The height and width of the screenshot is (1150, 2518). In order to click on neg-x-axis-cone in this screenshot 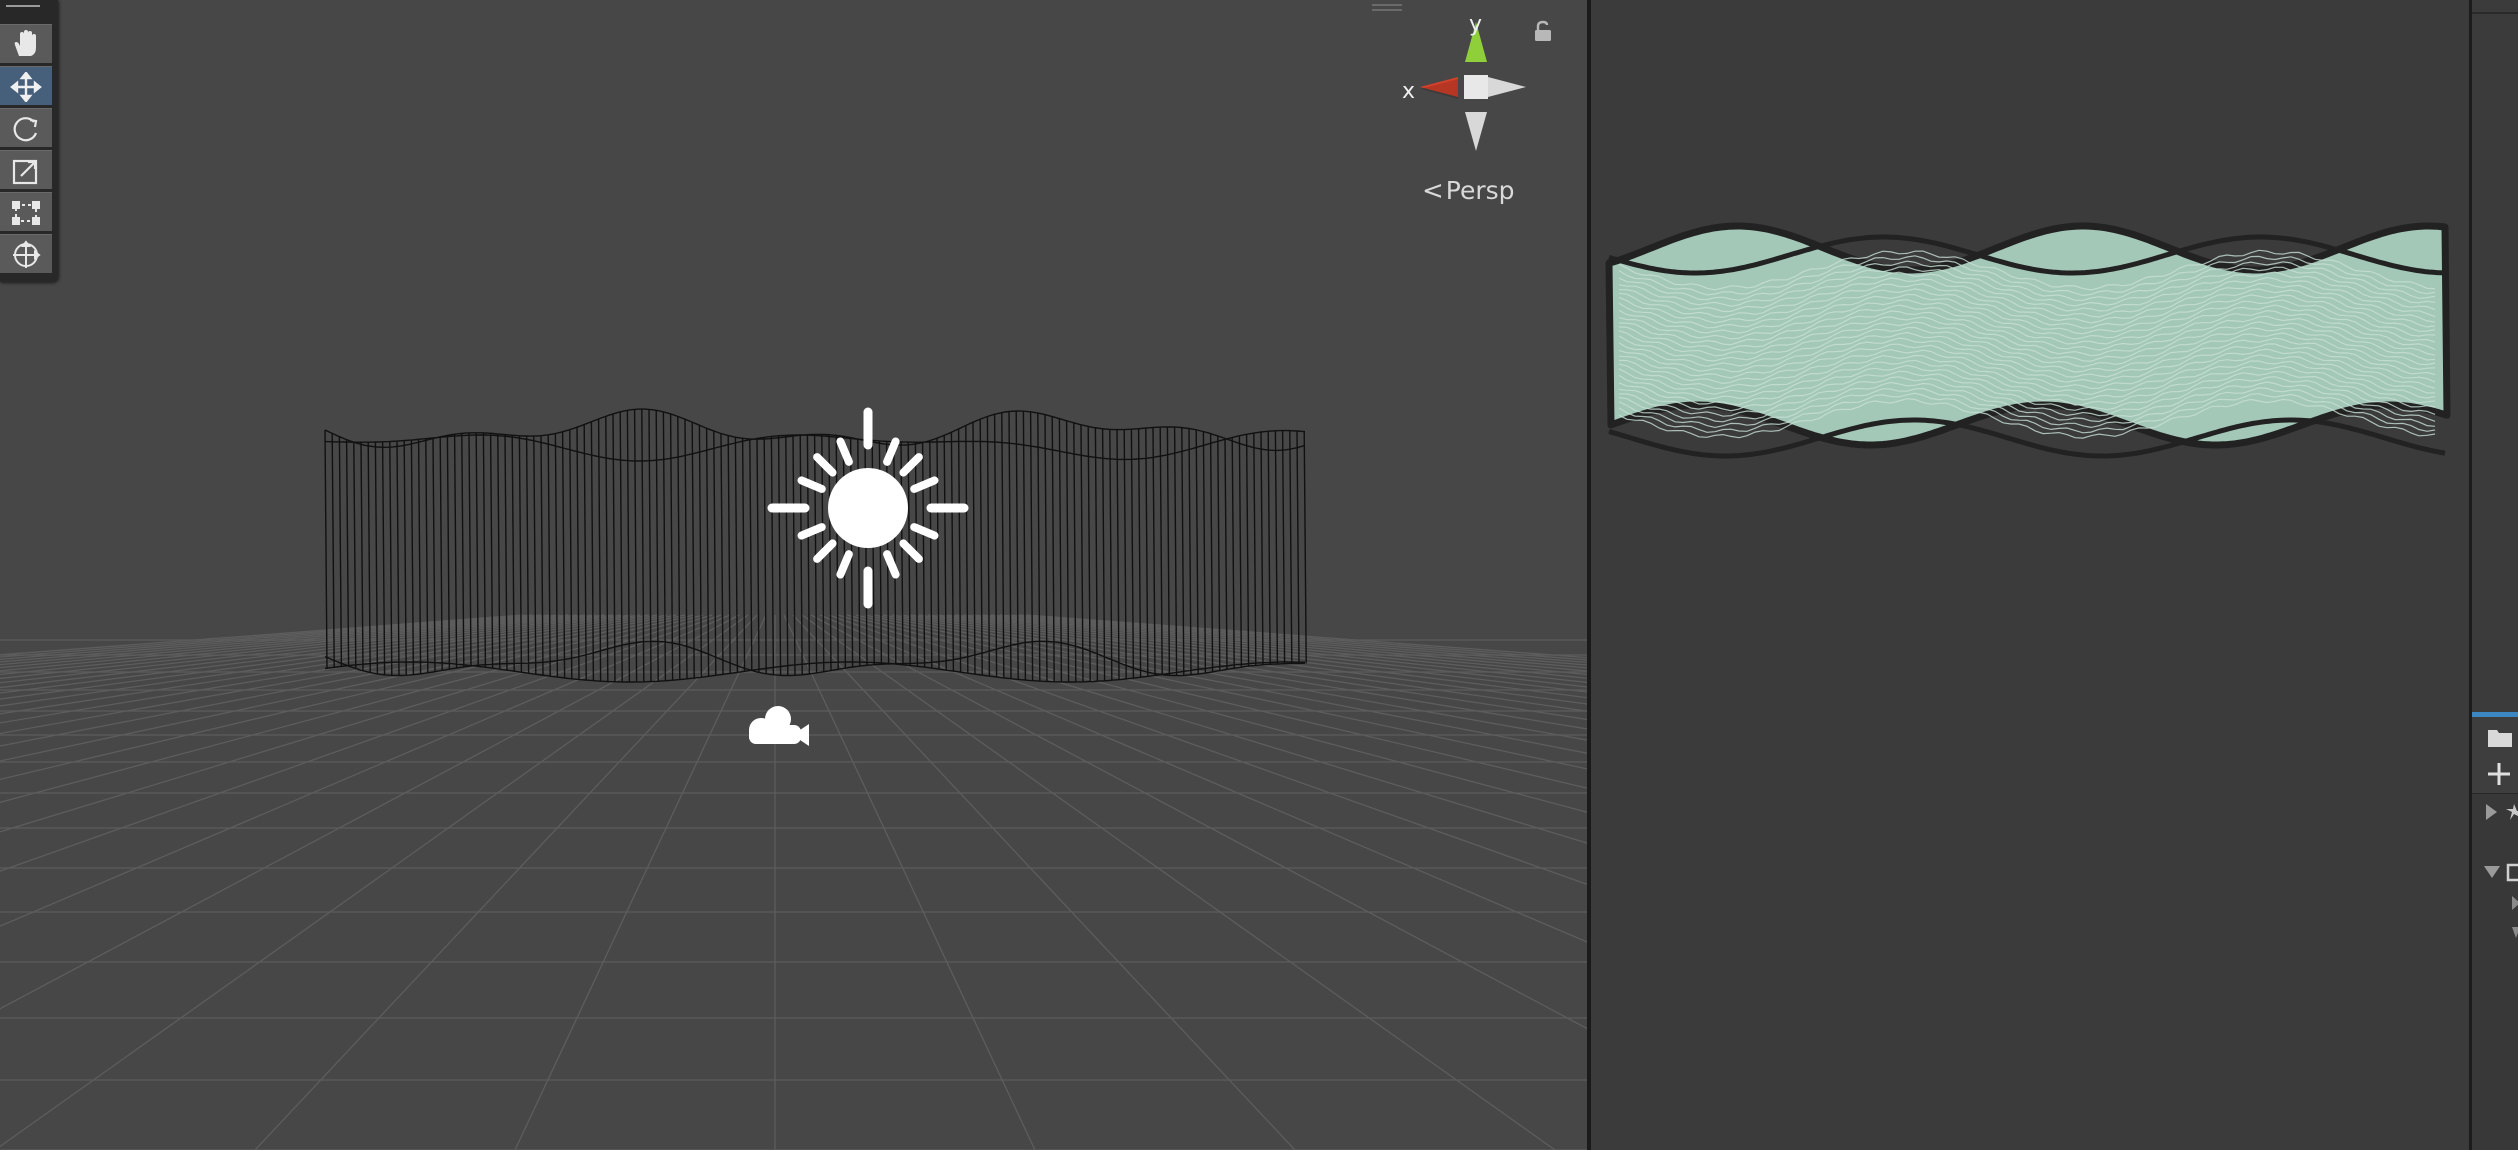, I will do `click(1507, 87)`.